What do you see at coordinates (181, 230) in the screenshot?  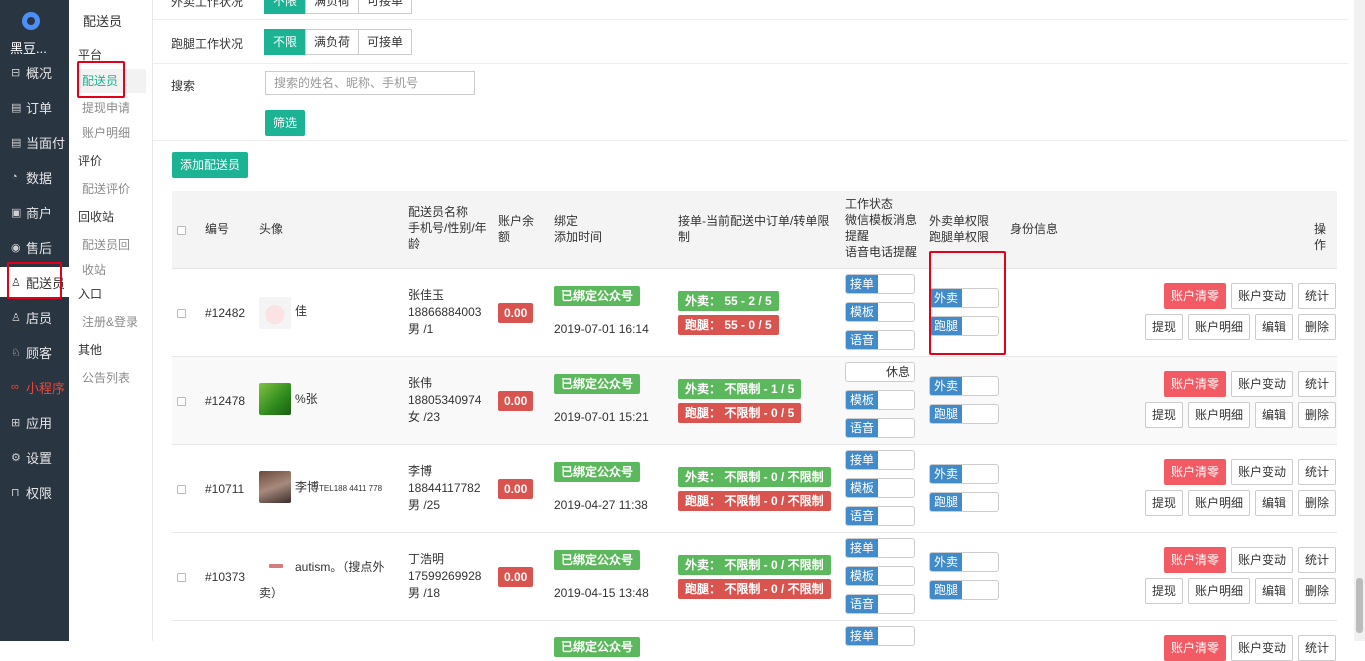 I see `select-all-checkbox` at bounding box center [181, 230].